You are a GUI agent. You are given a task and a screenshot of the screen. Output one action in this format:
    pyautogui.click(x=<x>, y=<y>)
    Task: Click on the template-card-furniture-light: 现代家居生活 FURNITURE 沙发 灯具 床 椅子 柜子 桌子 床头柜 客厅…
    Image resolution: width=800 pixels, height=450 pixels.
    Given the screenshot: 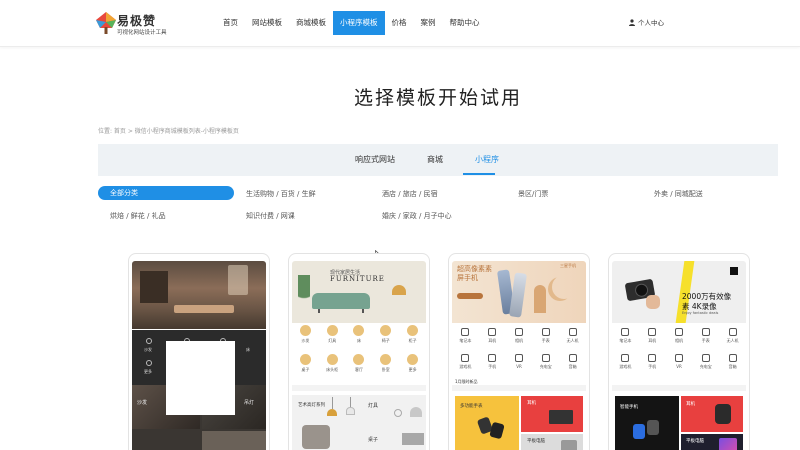 What is the action you would take?
    pyautogui.click(x=359, y=351)
    